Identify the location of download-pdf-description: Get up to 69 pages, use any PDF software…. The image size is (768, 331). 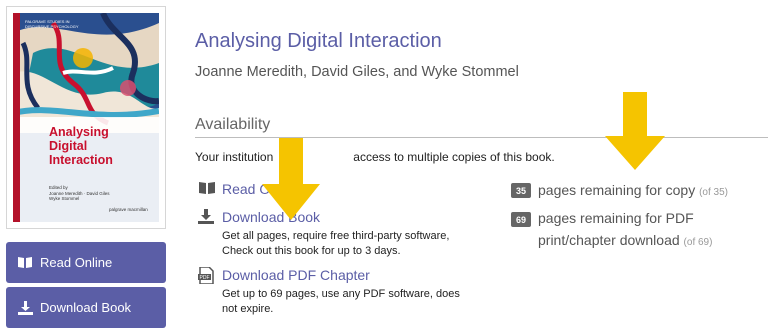
(341, 301).